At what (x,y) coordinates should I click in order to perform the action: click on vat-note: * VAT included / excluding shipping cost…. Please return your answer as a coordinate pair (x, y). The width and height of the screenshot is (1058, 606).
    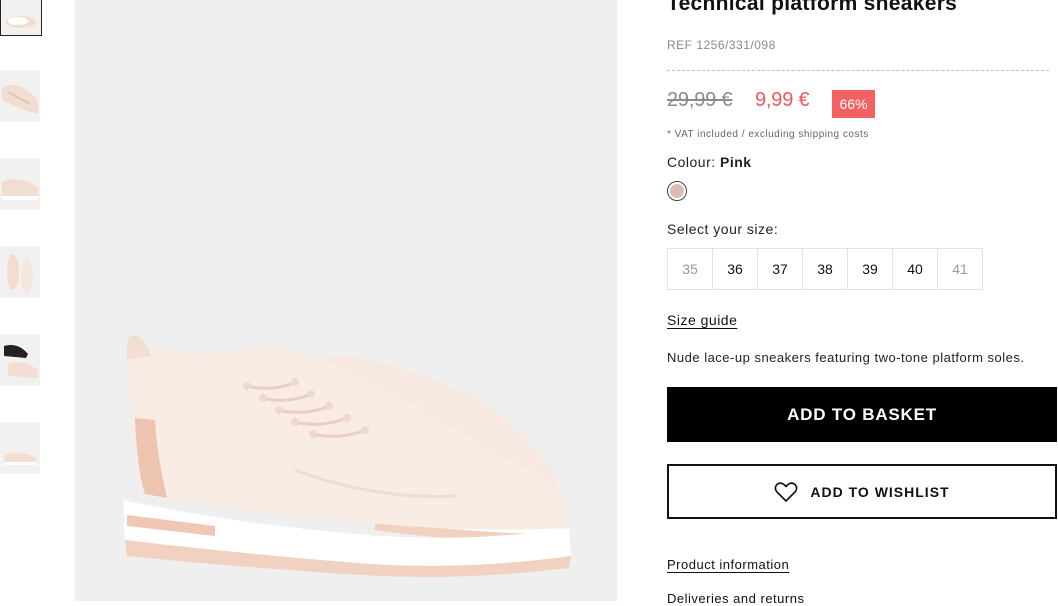
    Looking at the image, I should click on (768, 134).